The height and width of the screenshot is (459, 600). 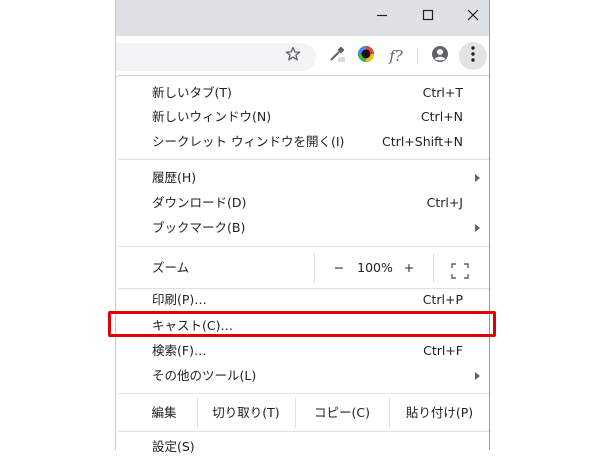 What do you see at coordinates (174, 177) in the screenshot?
I see `menu-item-label: 履歴(H)` at bounding box center [174, 177].